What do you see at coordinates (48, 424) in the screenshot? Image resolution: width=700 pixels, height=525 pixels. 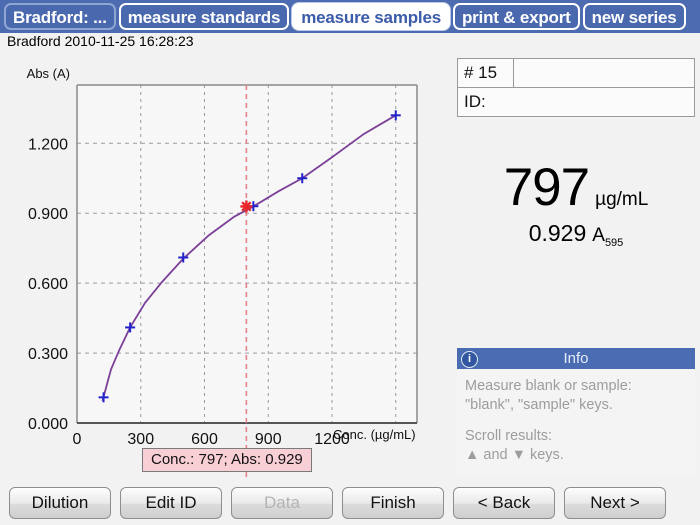 I see `svg-text: 0.000` at bounding box center [48, 424].